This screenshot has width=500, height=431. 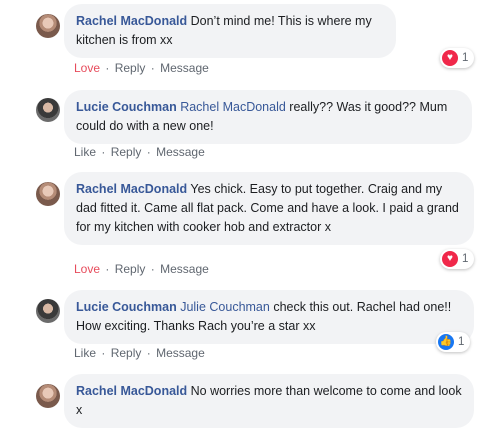 I want to click on thumbs-up-icon: 👍, so click(x=446, y=342).